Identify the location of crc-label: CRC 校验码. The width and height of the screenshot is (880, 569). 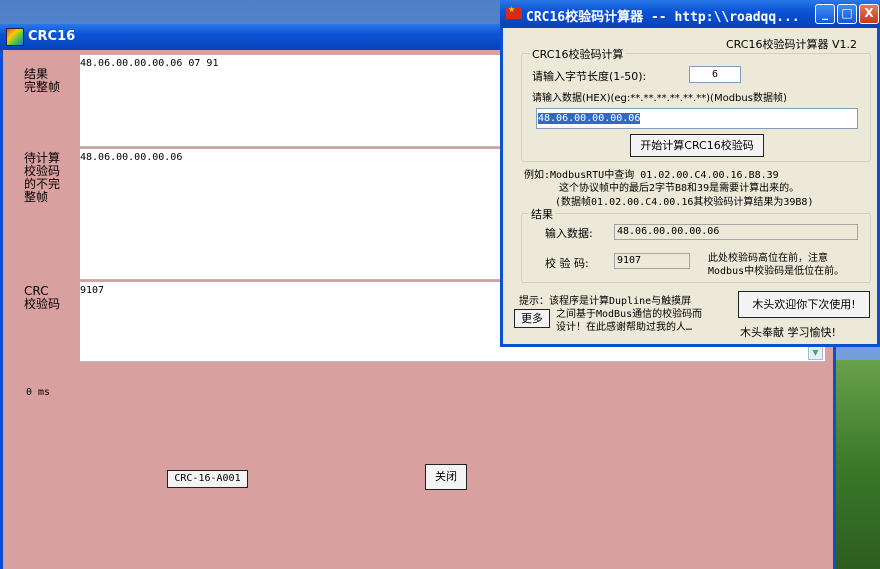
(42, 298).